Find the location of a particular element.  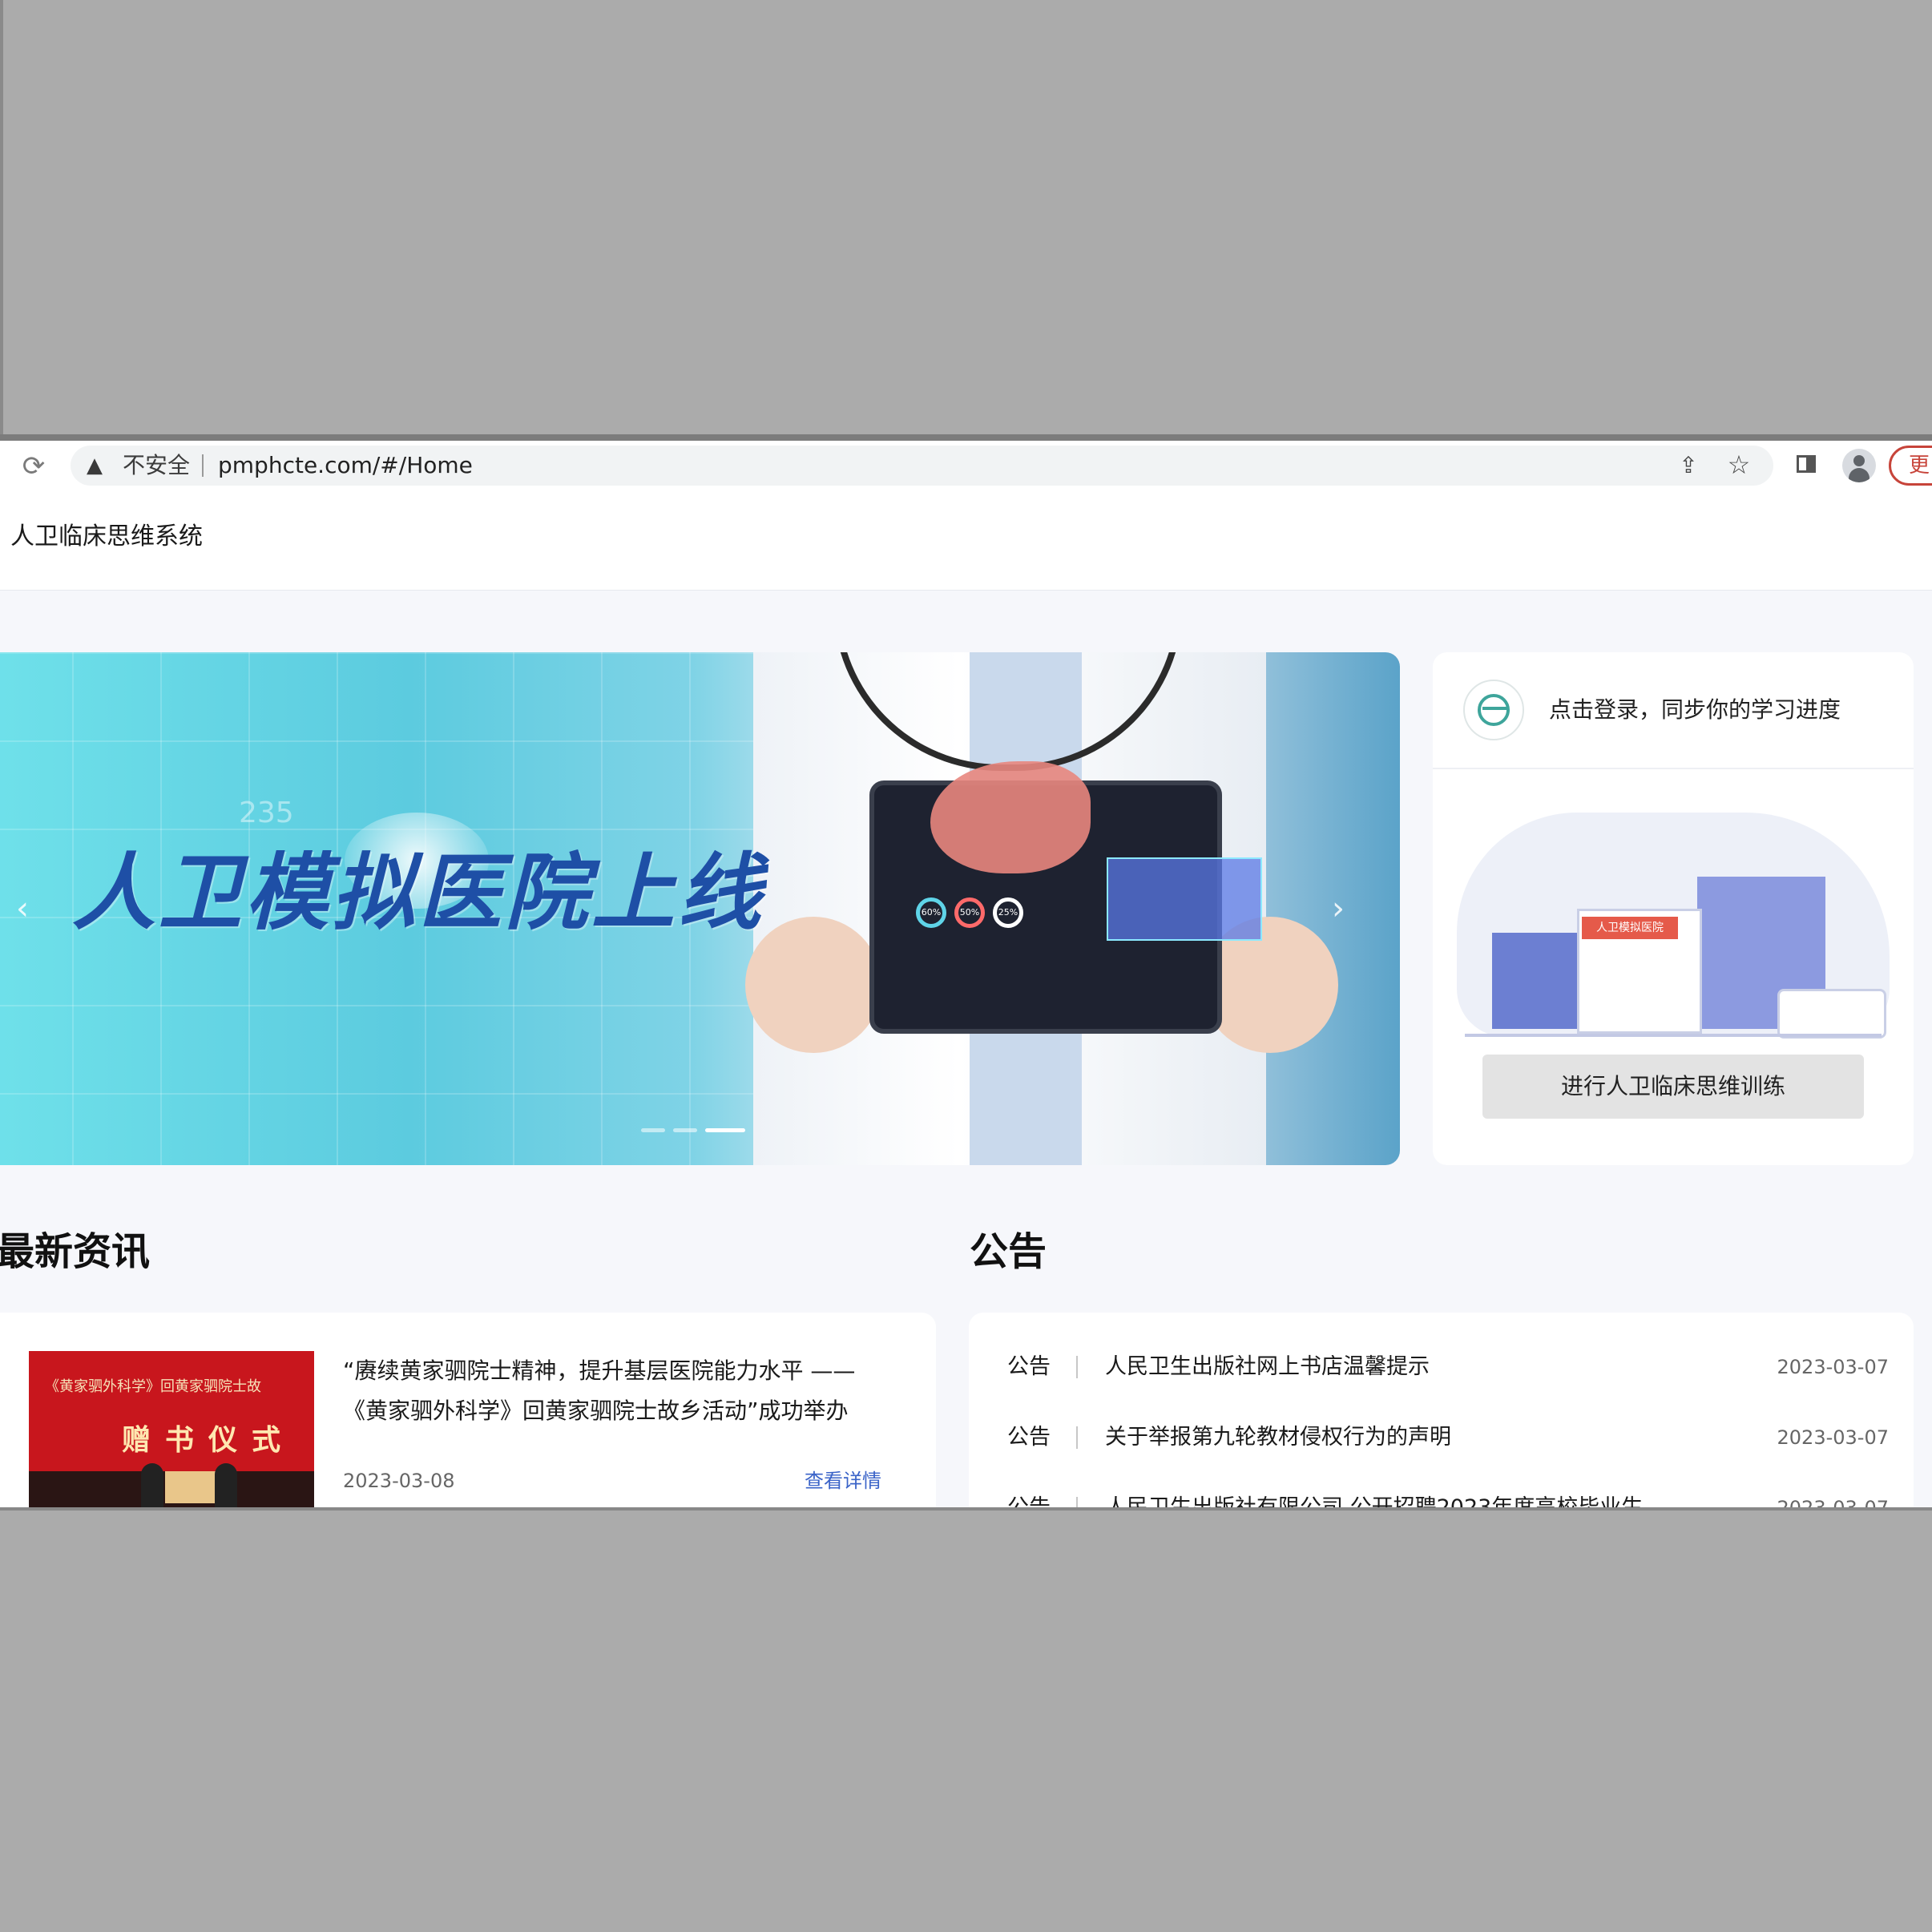

address-bar: ▲ 不安全 pmphcte.com/#/Home ⇪ ☆ is located at coordinates (922, 466).